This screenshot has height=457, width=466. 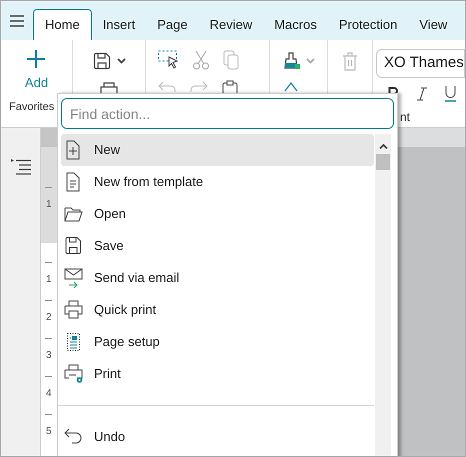 I want to click on group-label: Favorites, so click(x=31, y=107).